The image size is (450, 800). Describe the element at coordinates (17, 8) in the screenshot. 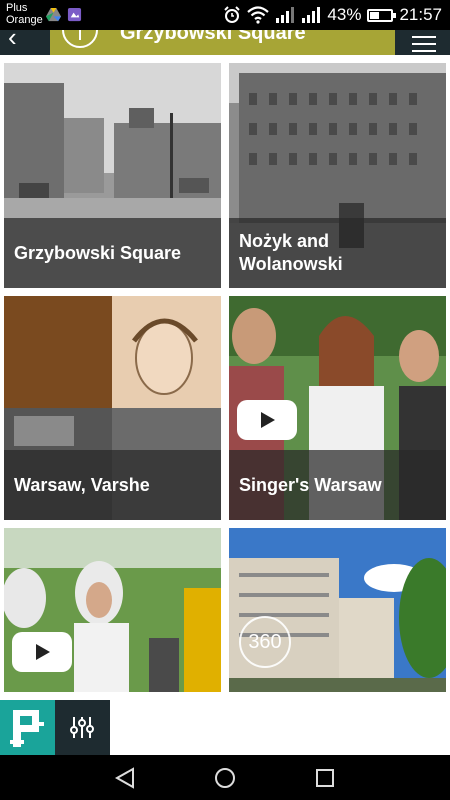

I see `carrier-line1: Plus` at that location.